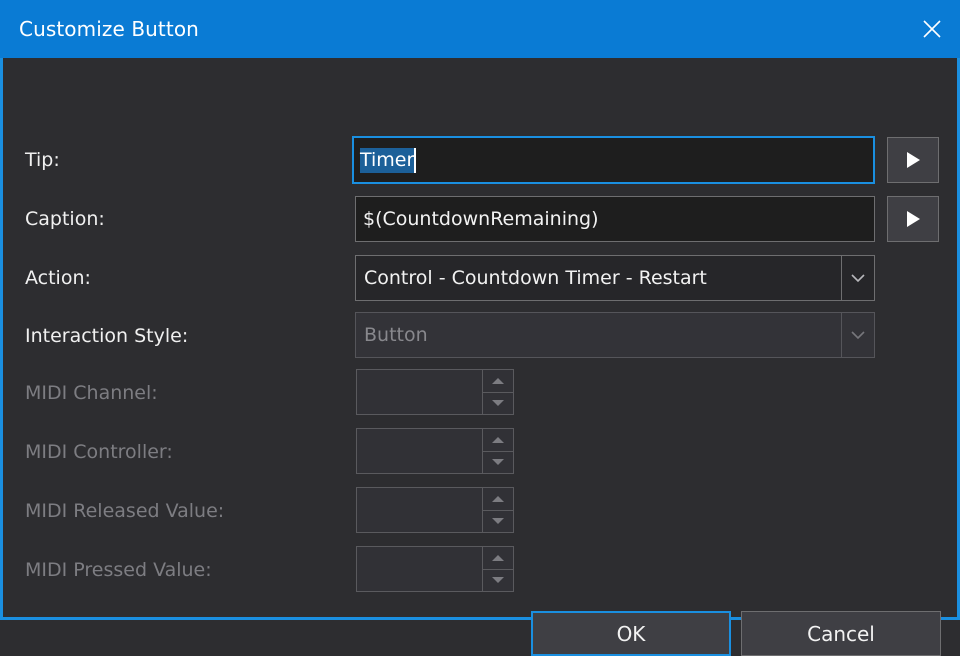 This screenshot has width=960, height=656. I want to click on midi-channel-value, so click(419, 392).